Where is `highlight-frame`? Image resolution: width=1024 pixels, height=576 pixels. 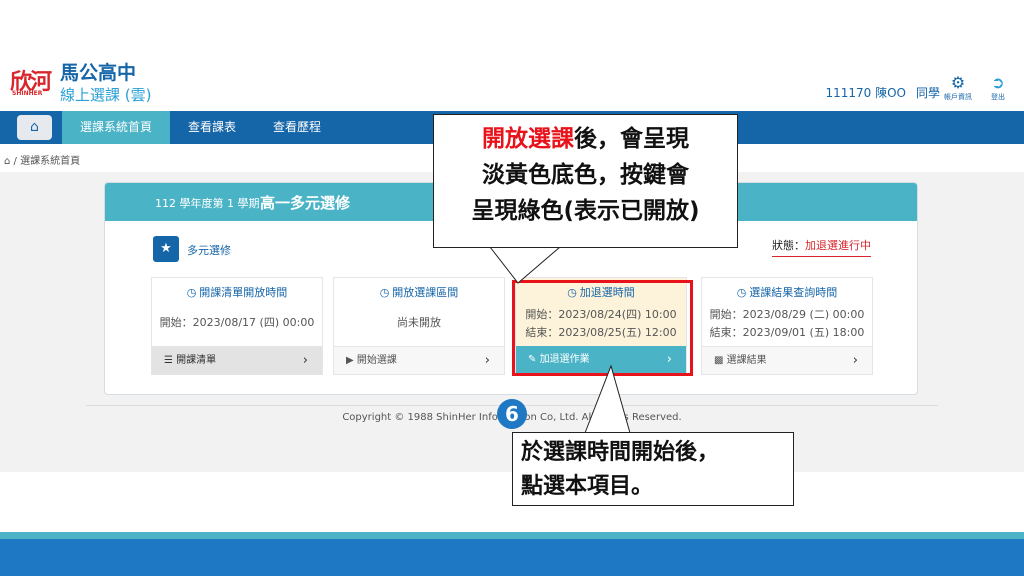 highlight-frame is located at coordinates (602, 328).